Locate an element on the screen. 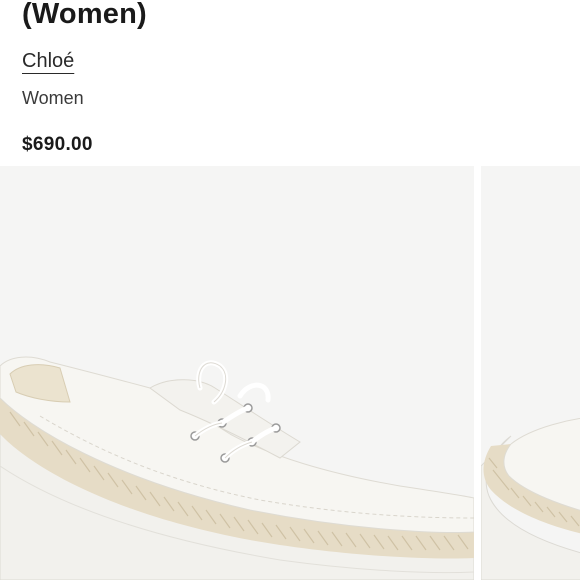 Image resolution: width=580 pixels, height=580 pixels. product-title: (Women) is located at coordinates (84, 15).